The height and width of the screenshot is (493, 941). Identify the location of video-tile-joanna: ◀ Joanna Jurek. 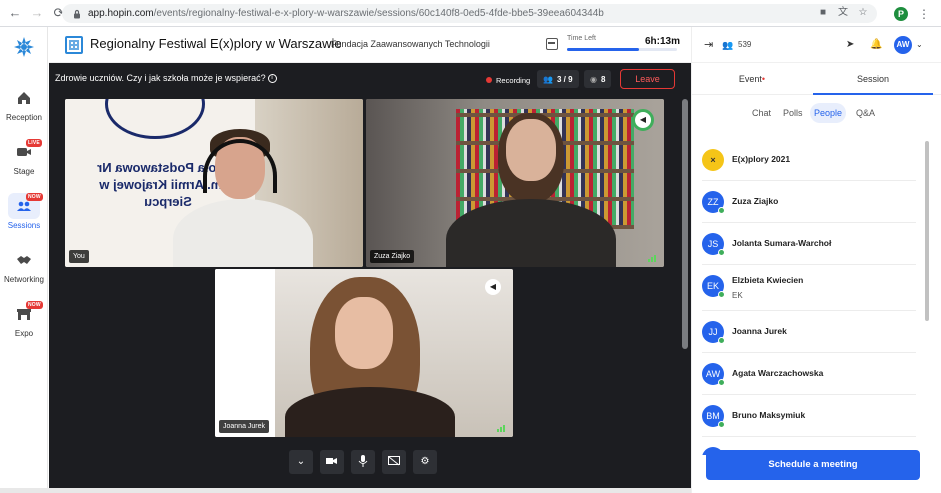
(364, 353).